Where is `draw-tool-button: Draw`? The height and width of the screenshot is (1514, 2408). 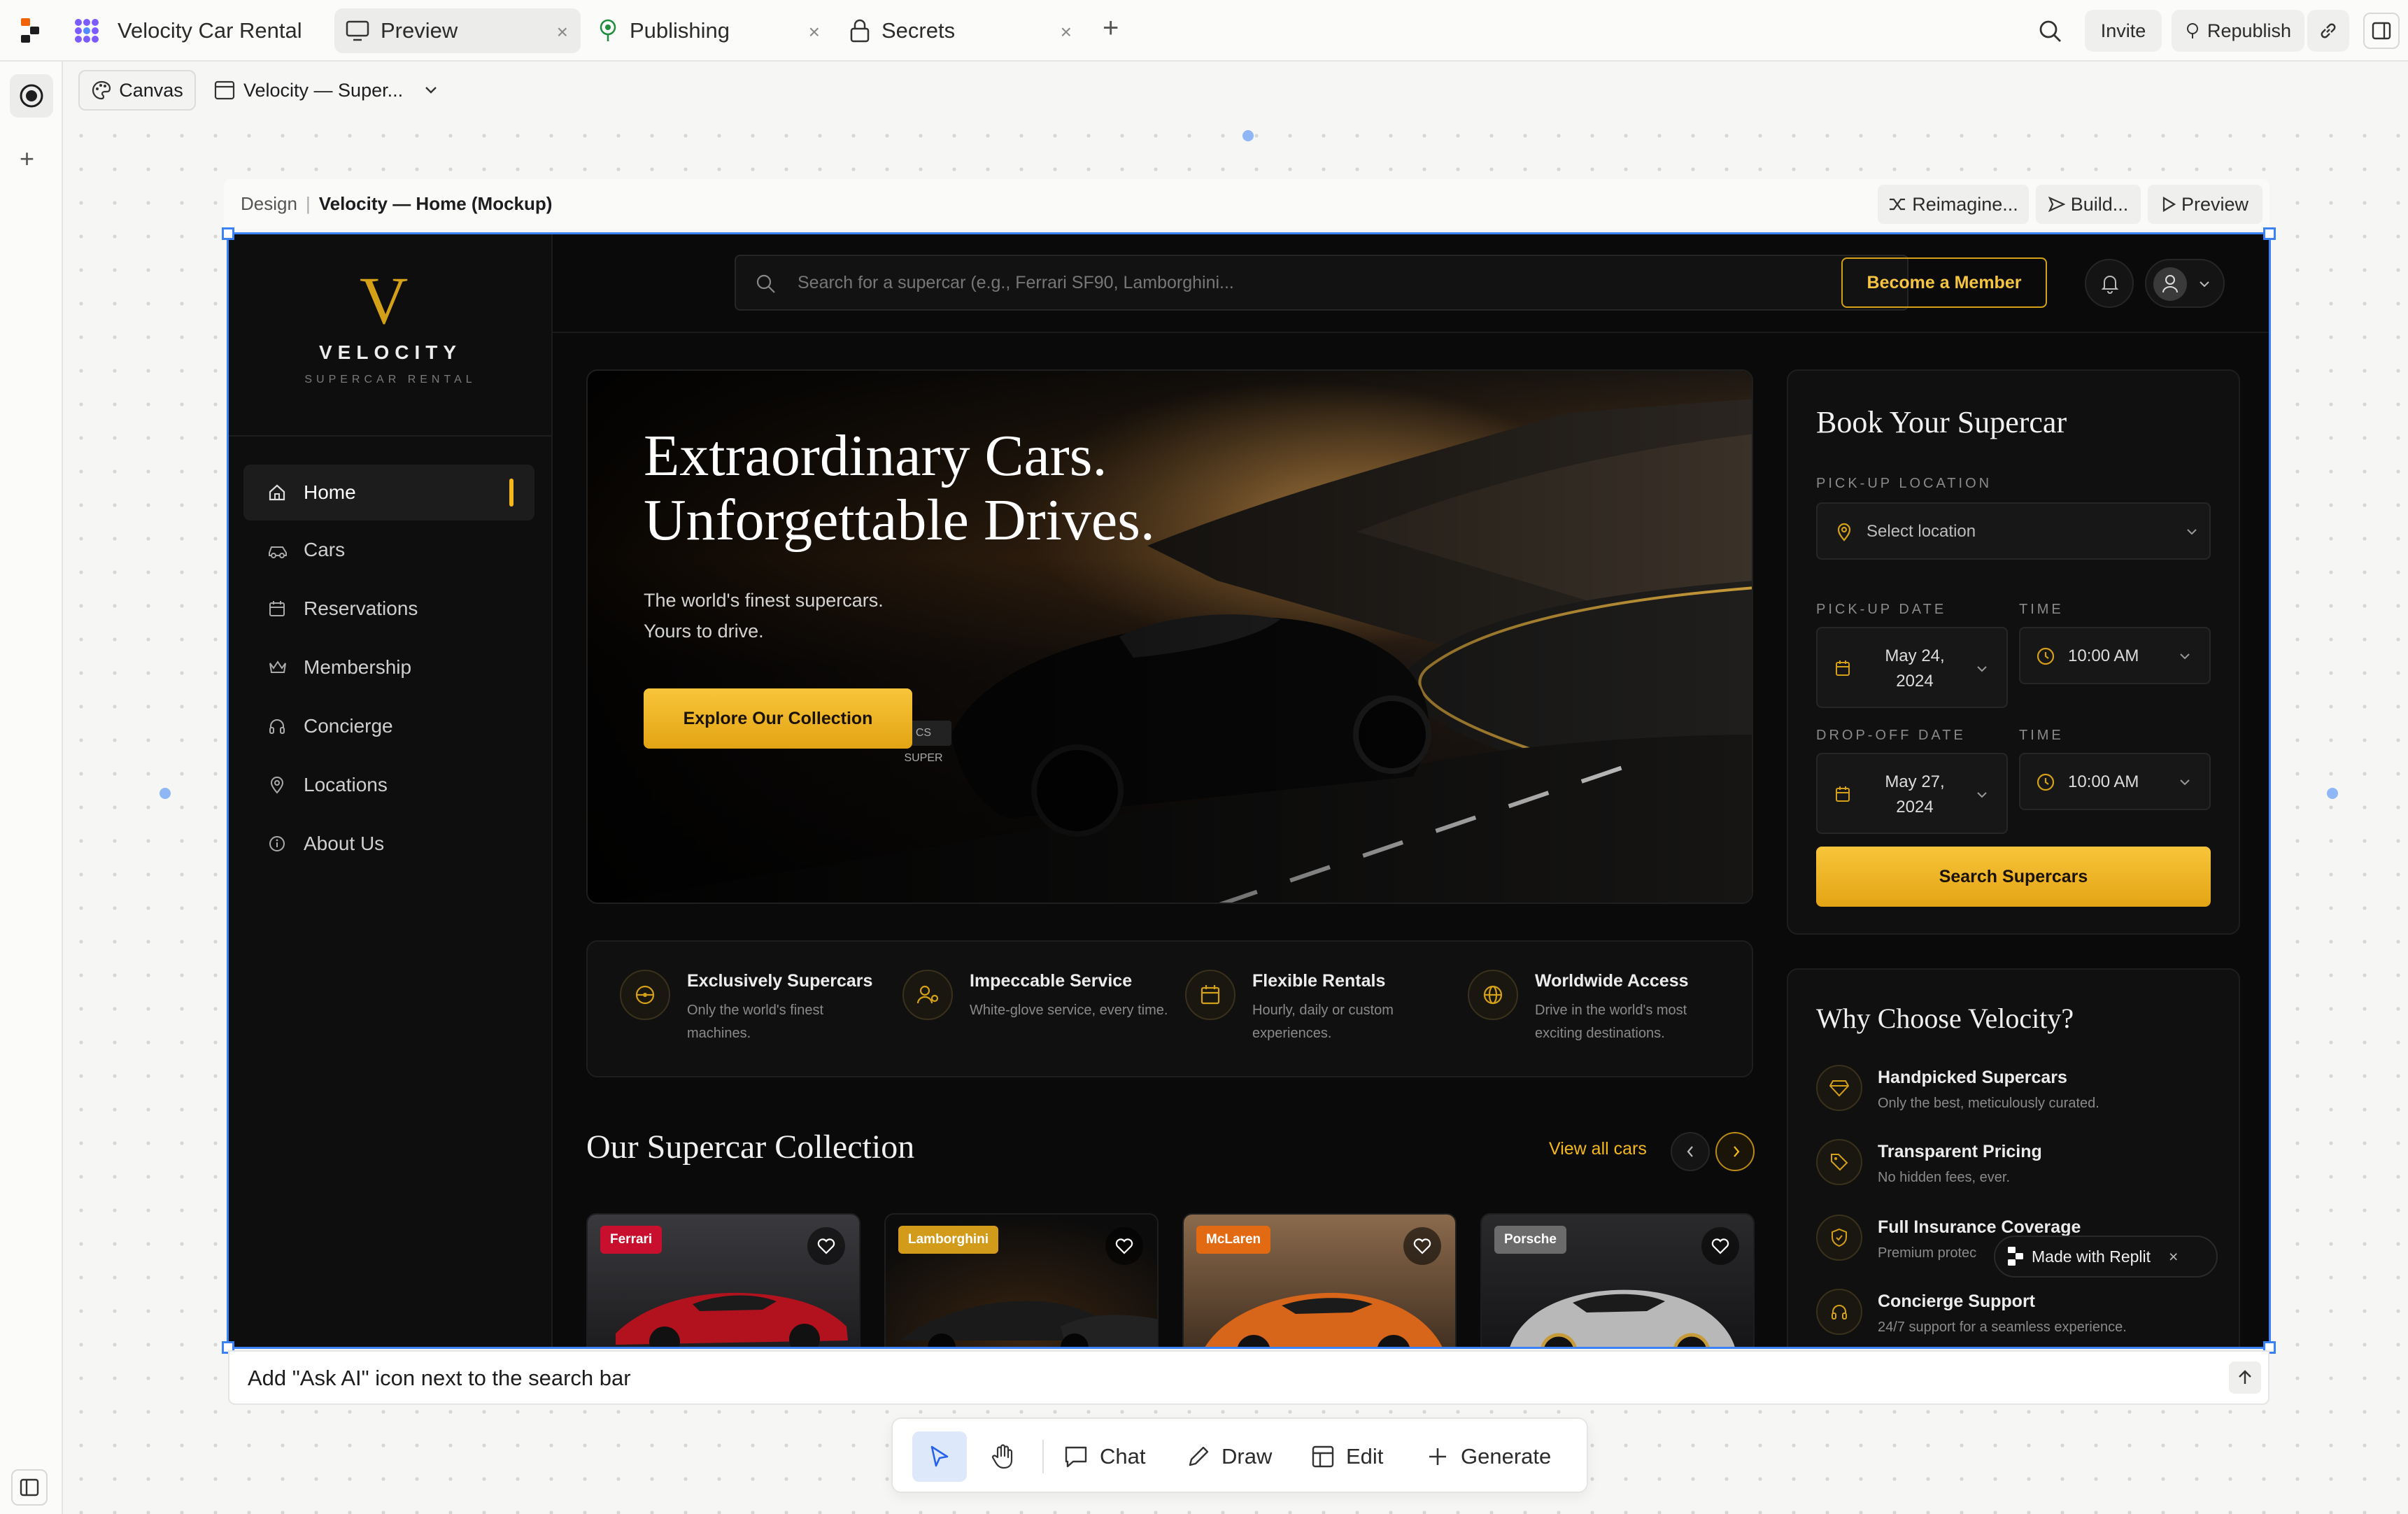 draw-tool-button: Draw is located at coordinates (1230, 1456).